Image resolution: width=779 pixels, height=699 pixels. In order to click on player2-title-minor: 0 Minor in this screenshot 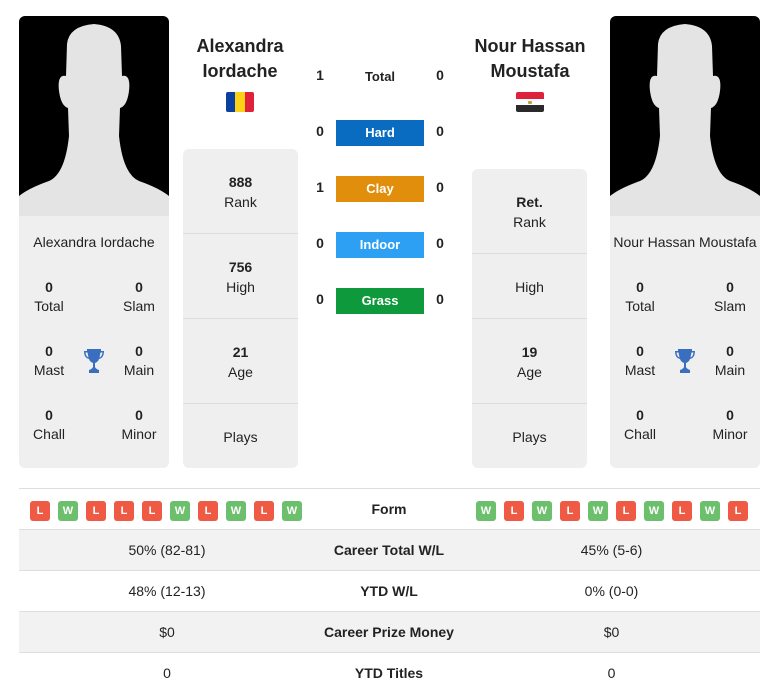, I will do `click(730, 424)`.